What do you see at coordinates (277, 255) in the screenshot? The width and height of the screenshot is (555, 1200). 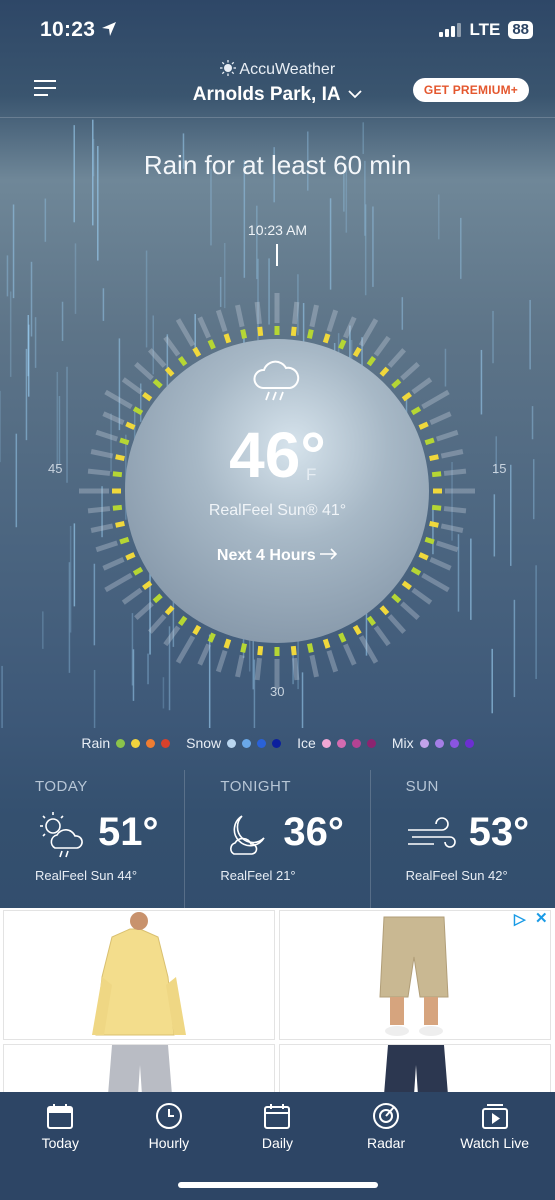 I see `ring-time-marker` at bounding box center [277, 255].